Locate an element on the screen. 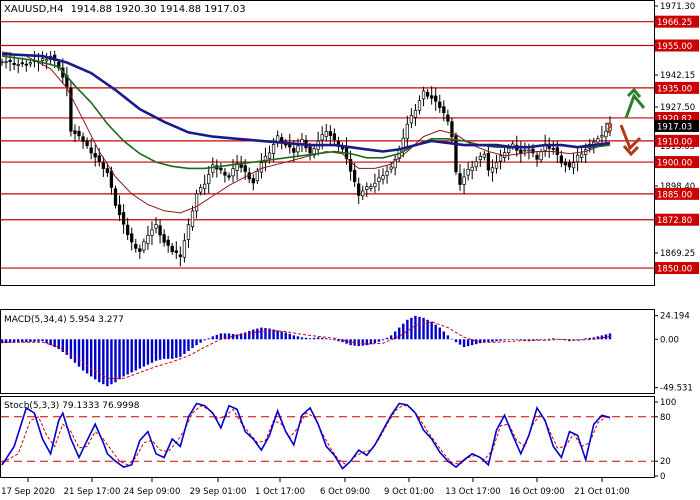 The height and width of the screenshot is (500, 700). symbol-label: XAUUSD,H4 is located at coordinates (33, 9).